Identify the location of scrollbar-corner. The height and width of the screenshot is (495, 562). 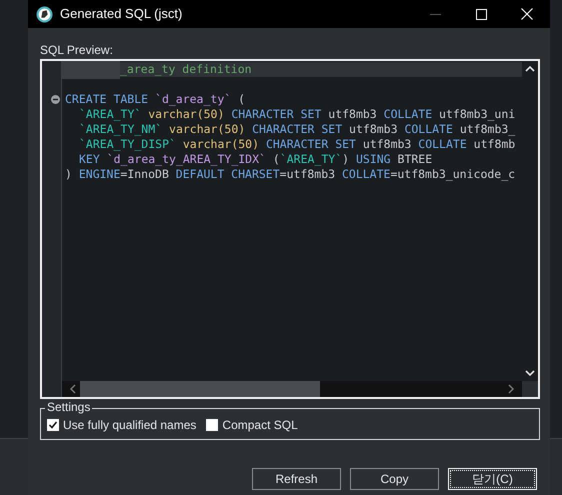
(530, 389).